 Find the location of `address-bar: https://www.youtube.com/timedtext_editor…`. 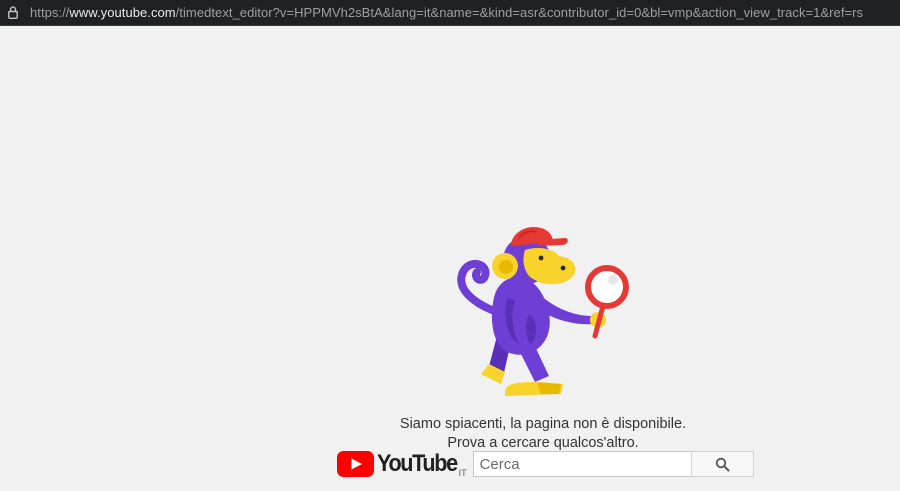

address-bar: https://www.youtube.com/timedtext_editor… is located at coordinates (450, 13).